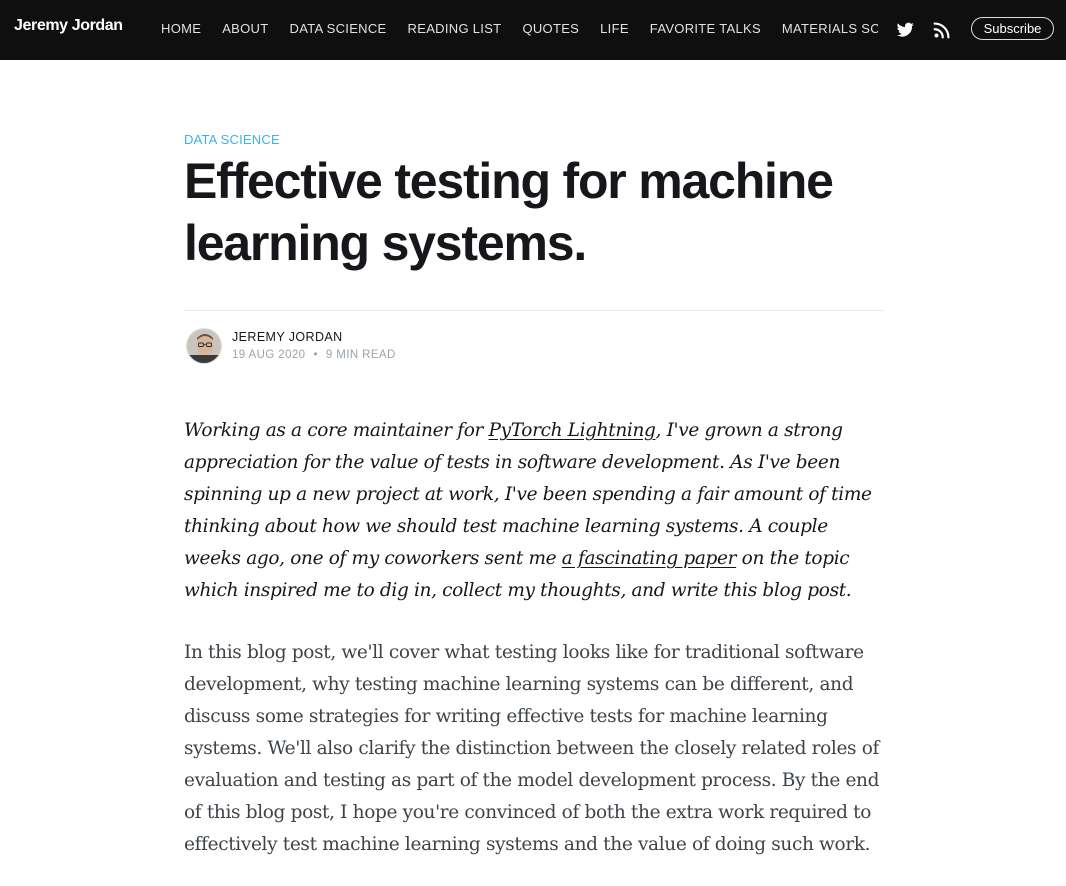 Image resolution: width=1066 pixels, height=886 pixels. Describe the element at coordinates (287, 337) in the screenshot. I see `author-name: JEREMY JORDAN` at that location.